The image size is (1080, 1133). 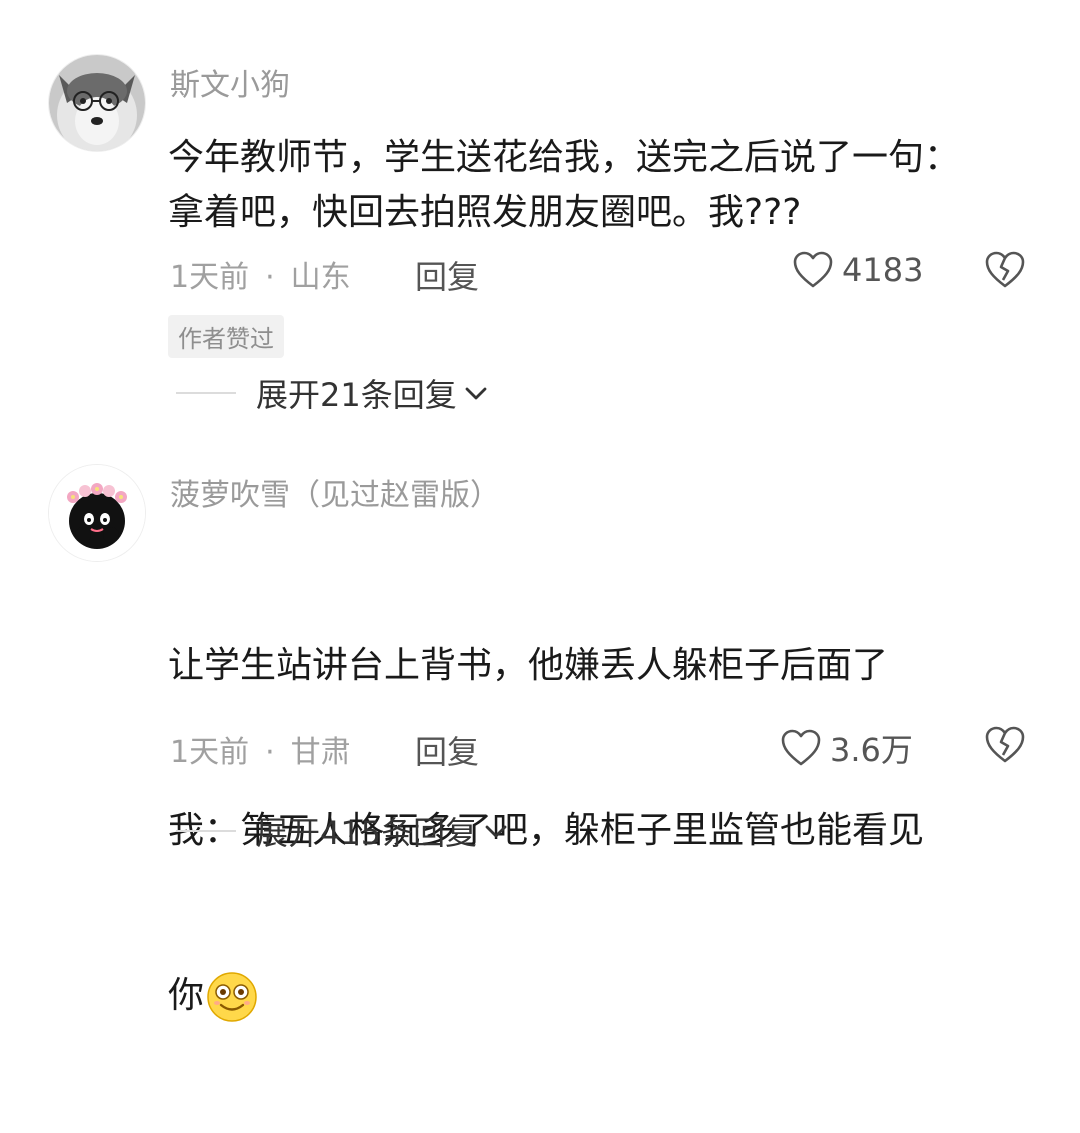 What do you see at coordinates (335, 492) in the screenshot?
I see `username: 菠萝吹雪（见过赵雷版）` at bounding box center [335, 492].